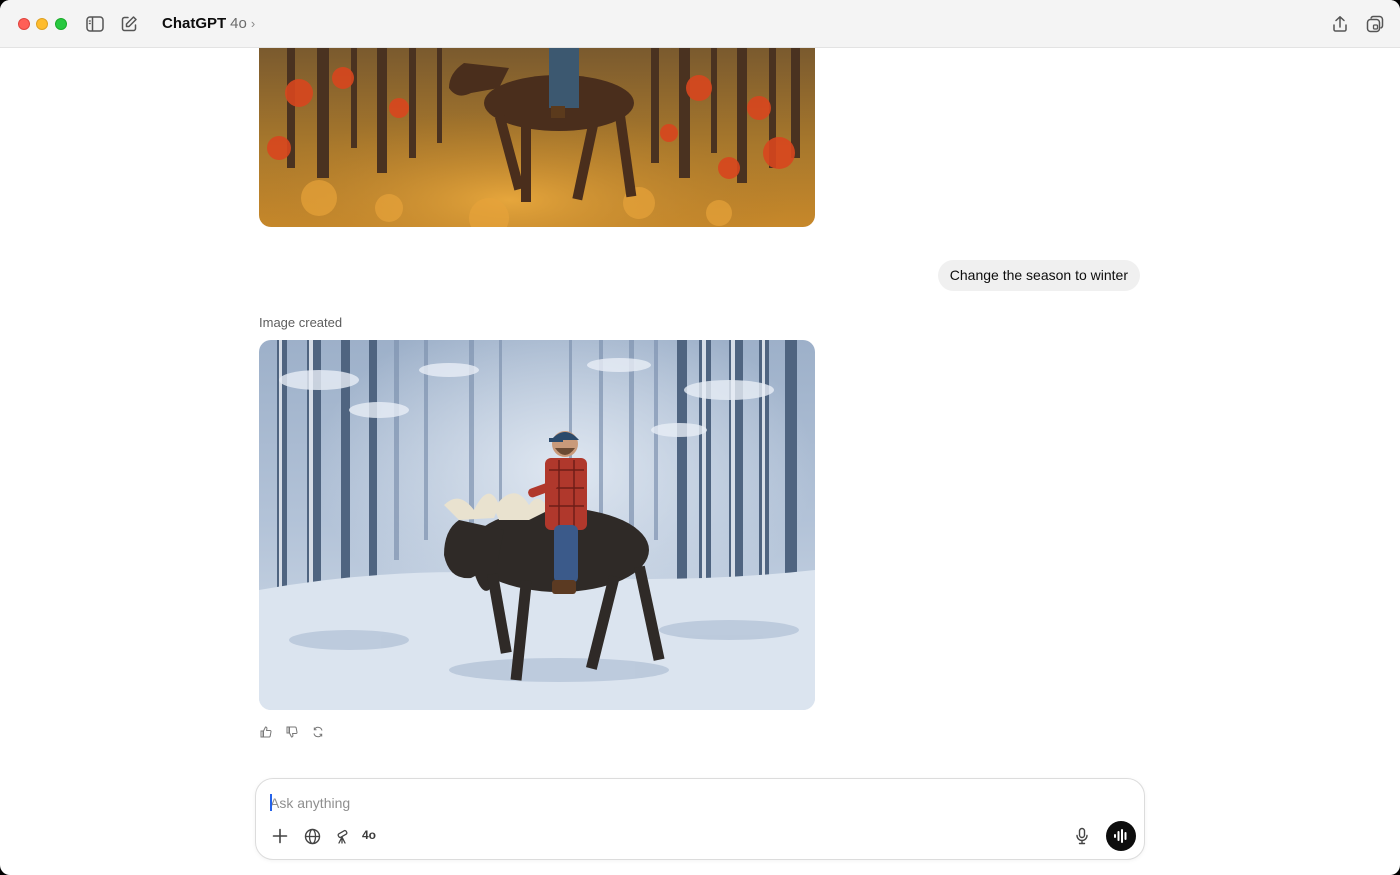 This screenshot has height=875, width=1400. Describe the element at coordinates (700, 24) in the screenshot. I see `title-bar: ChatGPT 4o ›` at that location.